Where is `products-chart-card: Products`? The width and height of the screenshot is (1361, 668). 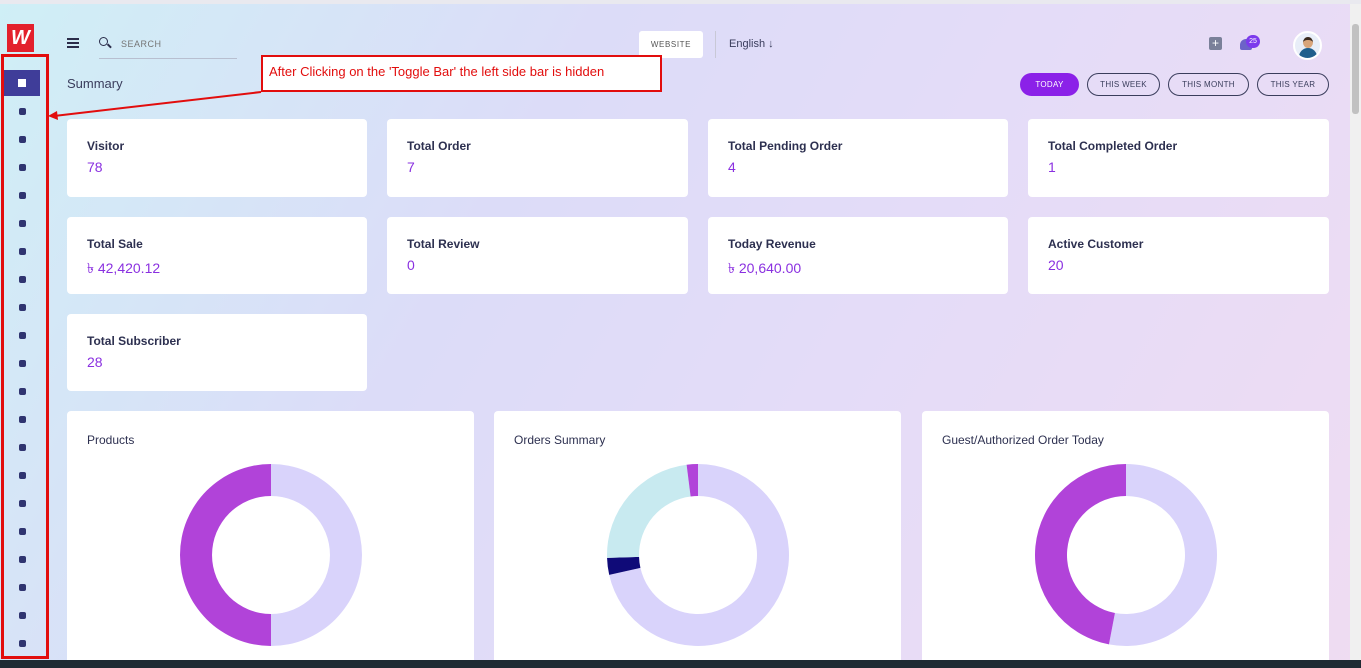
products-chart-card: Products is located at coordinates (270, 539).